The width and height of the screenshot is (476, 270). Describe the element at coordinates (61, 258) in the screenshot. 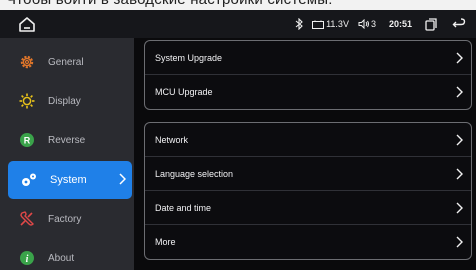

I see `sidebar-item-label: About` at that location.